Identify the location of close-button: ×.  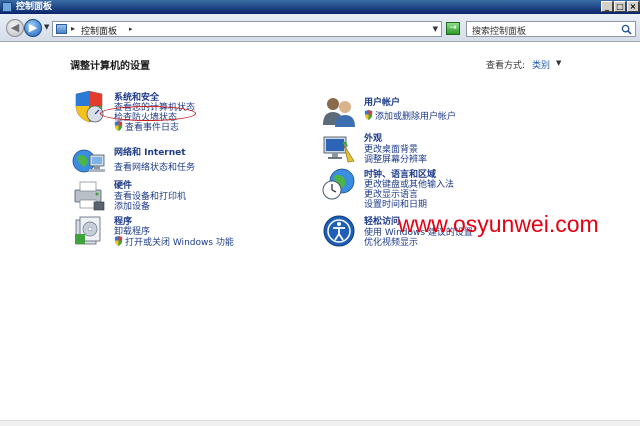
(633, 6).